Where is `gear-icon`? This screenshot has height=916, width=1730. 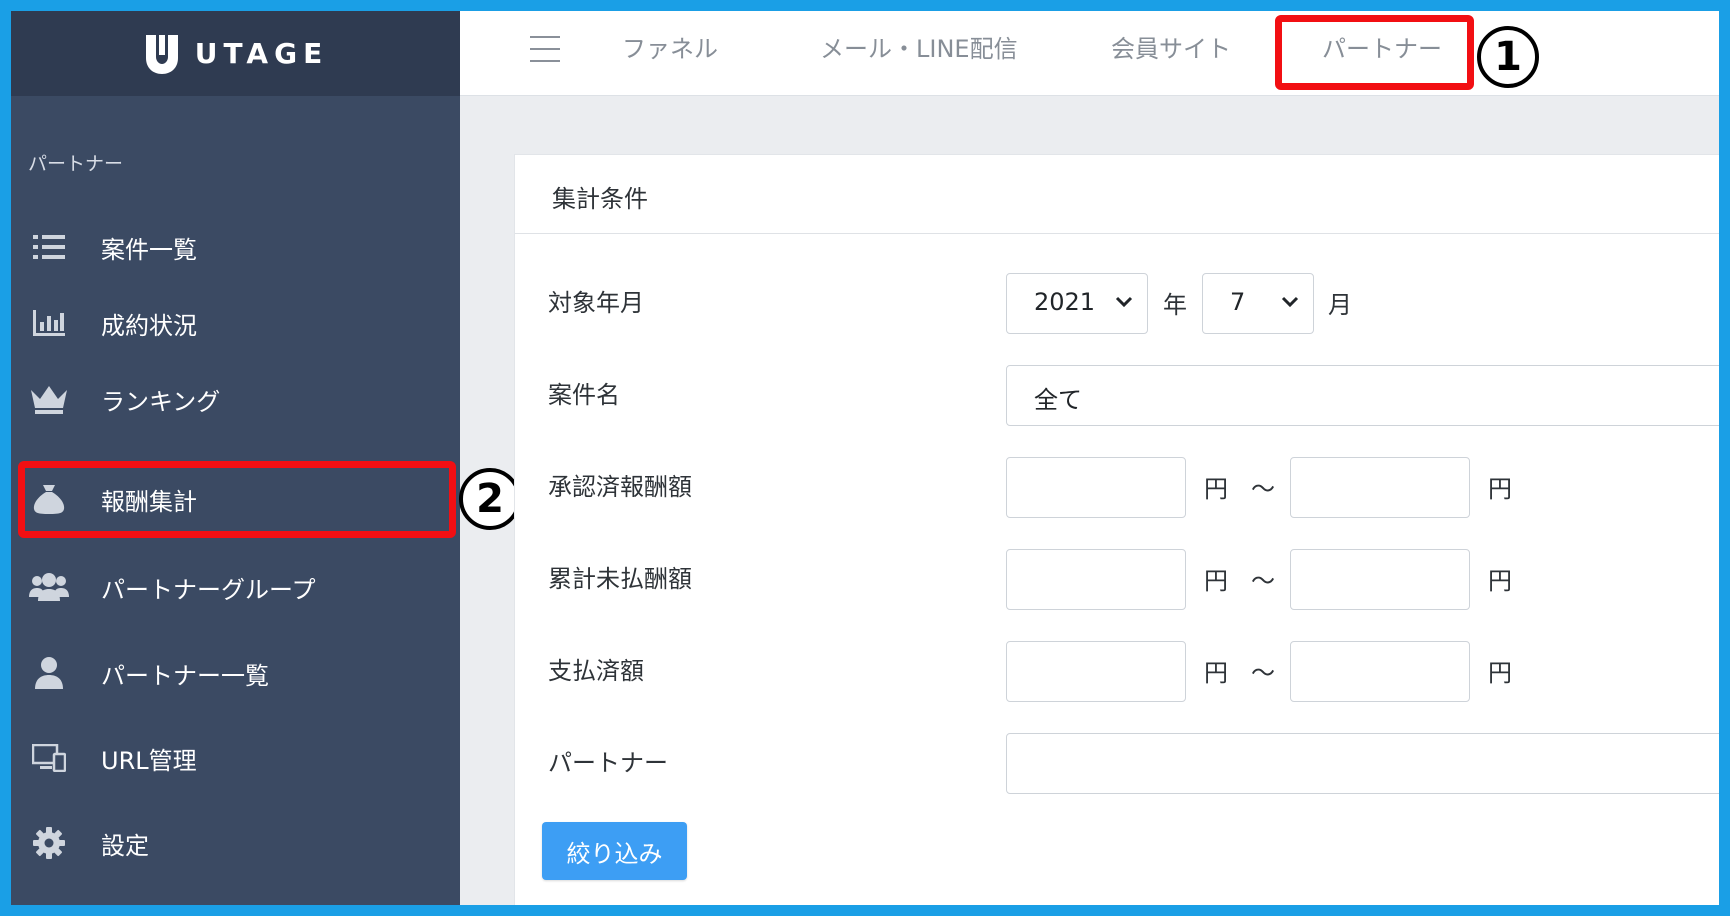
gear-icon is located at coordinates (49, 843).